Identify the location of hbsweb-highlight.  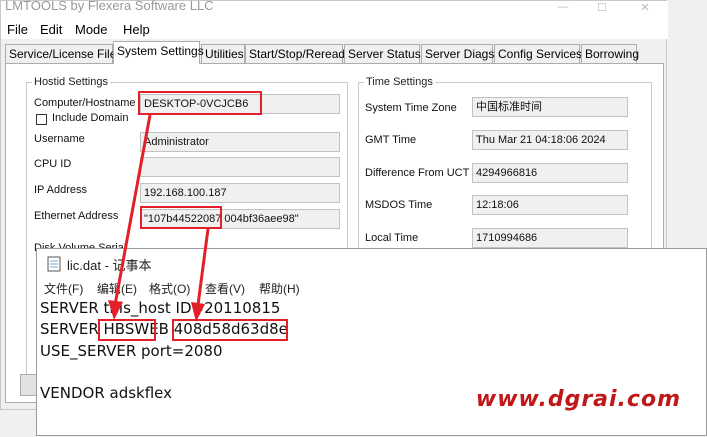
(127, 330).